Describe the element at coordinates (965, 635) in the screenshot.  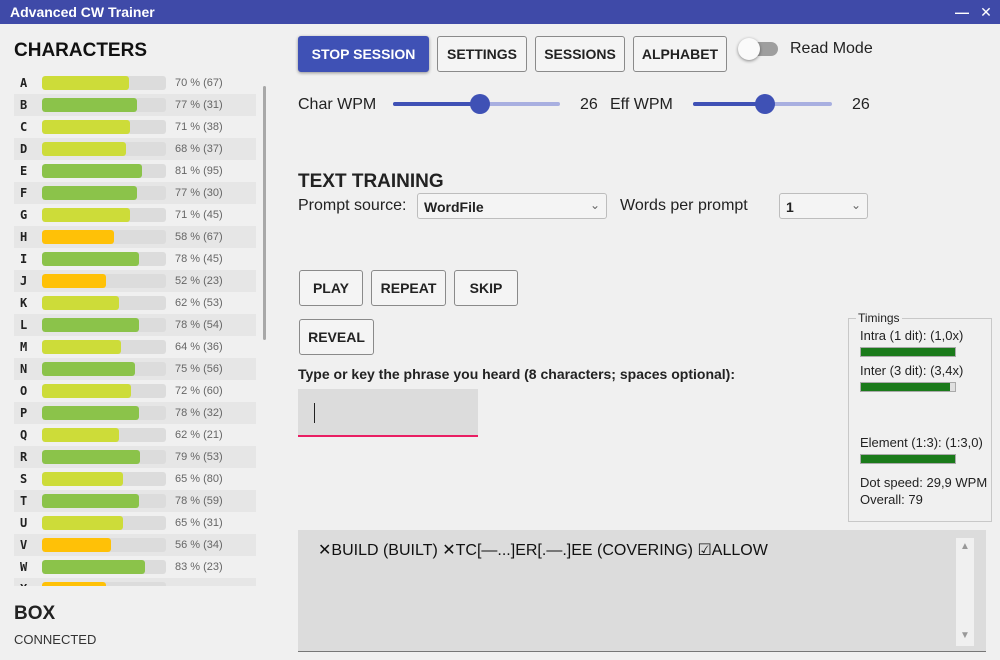
I see `scroll-down-icon: ▼` at that location.